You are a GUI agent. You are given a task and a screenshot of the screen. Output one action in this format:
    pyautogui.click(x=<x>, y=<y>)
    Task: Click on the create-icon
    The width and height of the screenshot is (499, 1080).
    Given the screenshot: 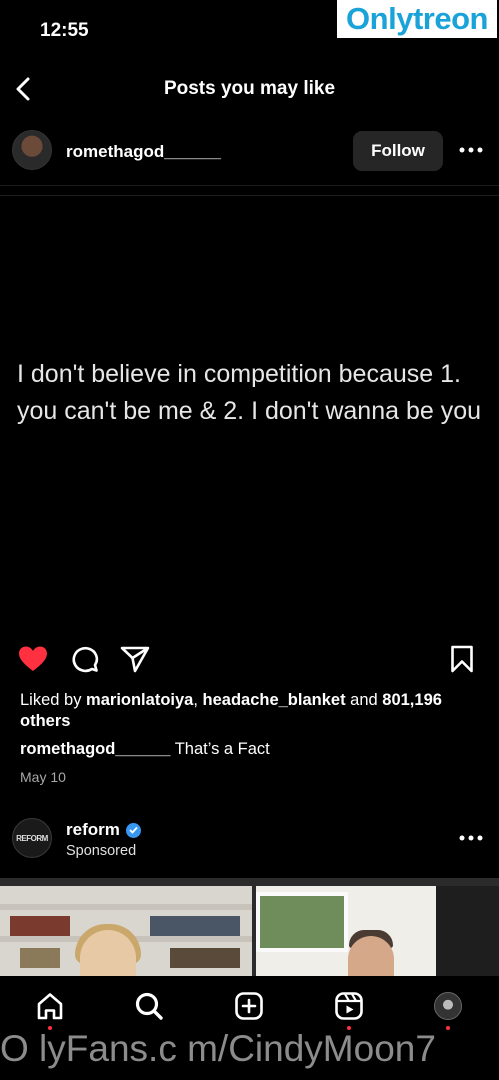 What is the action you would take?
    pyautogui.click(x=249, y=1006)
    